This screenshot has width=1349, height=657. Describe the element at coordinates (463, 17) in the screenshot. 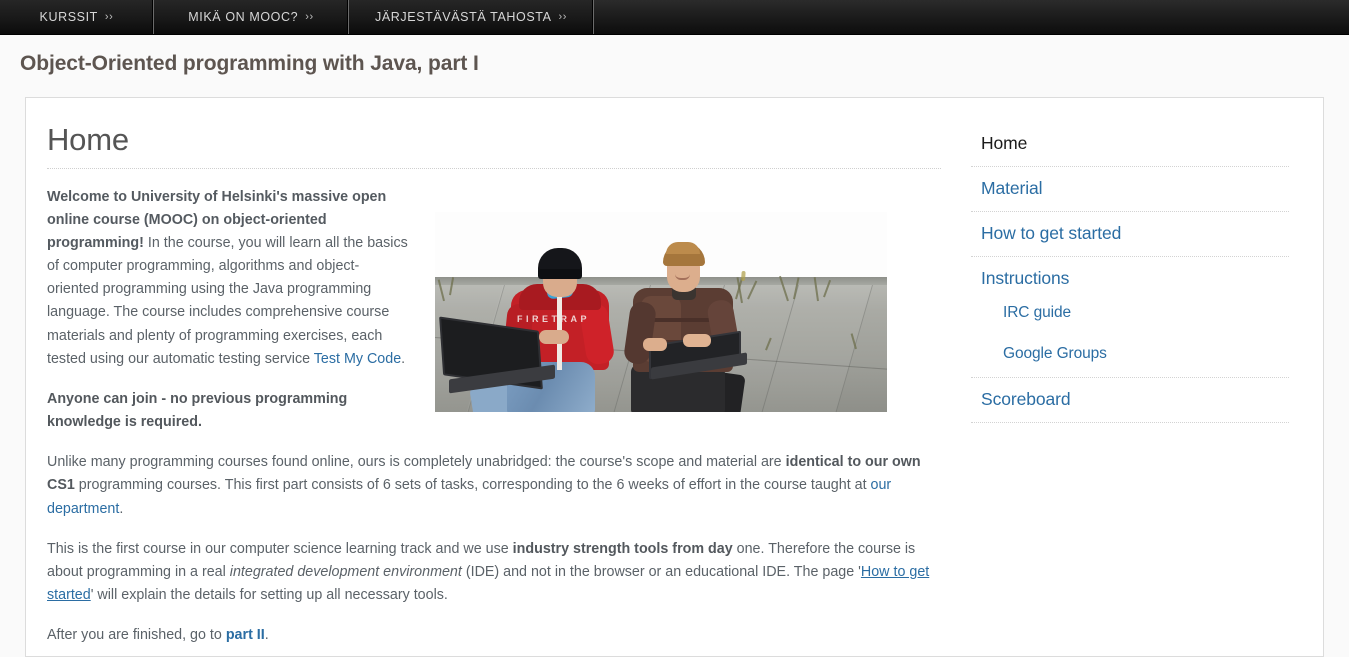

I see `nav-item-jarjestavasta-tahosta-label: JÄRJESTÄVÄSTÄ TAHOSTA` at that location.